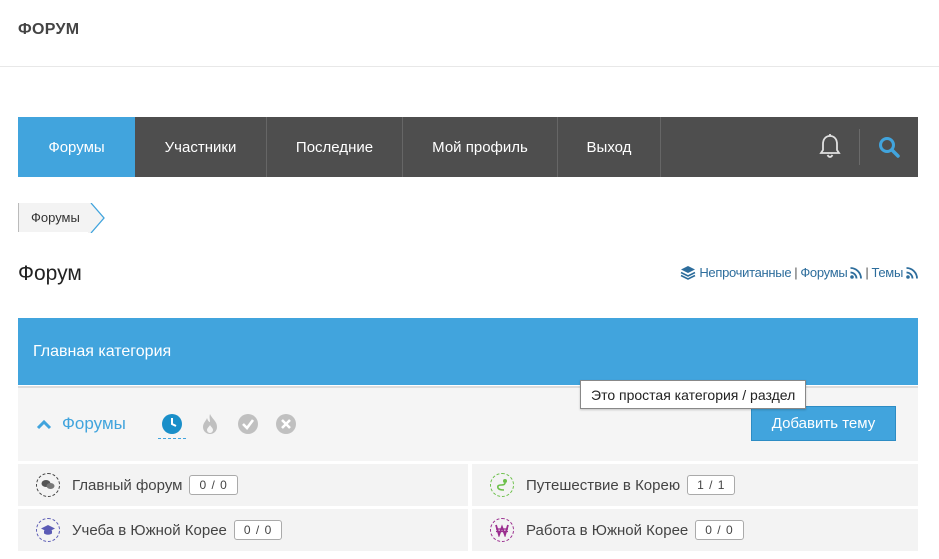 This screenshot has height=559, width=939. Describe the element at coordinates (54, 217) in the screenshot. I see `breadcrumb-item-forums: Форумы` at that location.